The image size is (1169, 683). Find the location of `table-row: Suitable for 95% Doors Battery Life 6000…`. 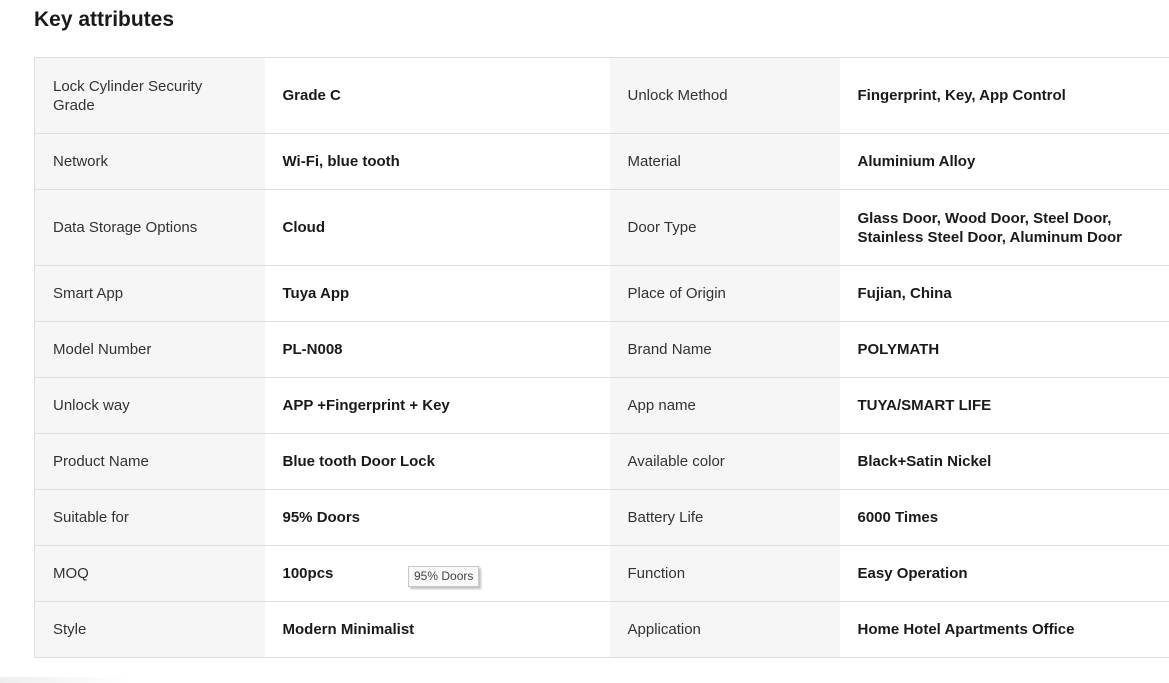

table-row: Suitable for 95% Doors Battery Life 6000… is located at coordinates (601, 517).